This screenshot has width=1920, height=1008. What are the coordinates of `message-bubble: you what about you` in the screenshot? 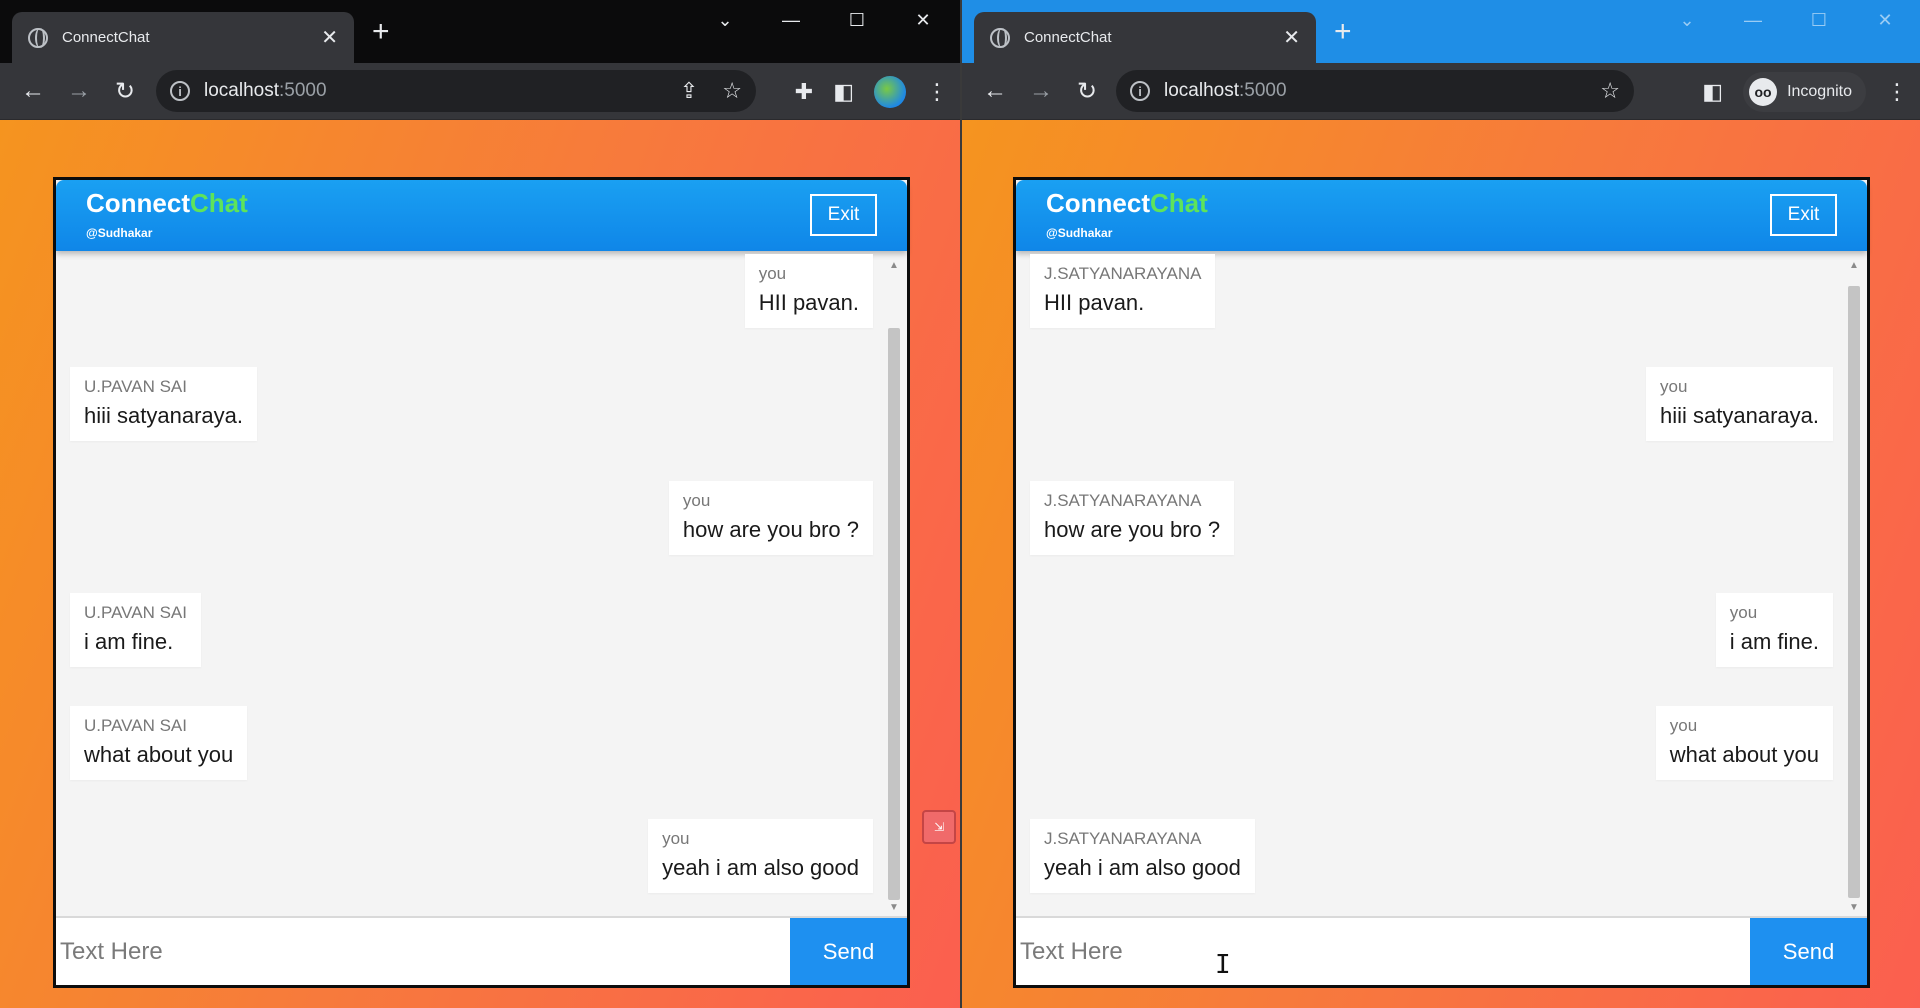 It's located at (1744, 743).